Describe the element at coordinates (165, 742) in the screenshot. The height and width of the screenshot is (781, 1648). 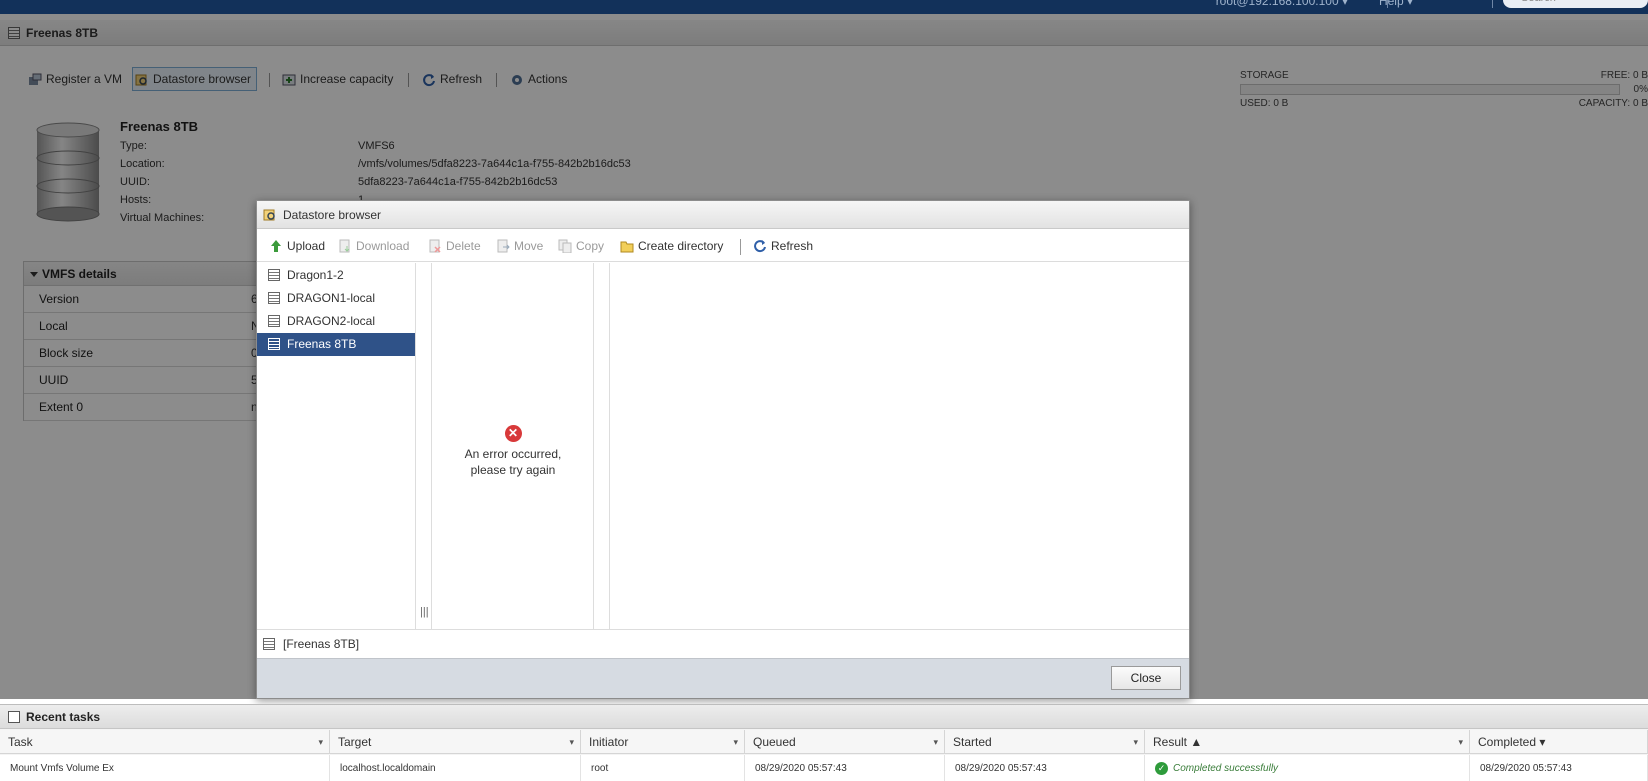
I see `column-task: Task ▾` at that location.